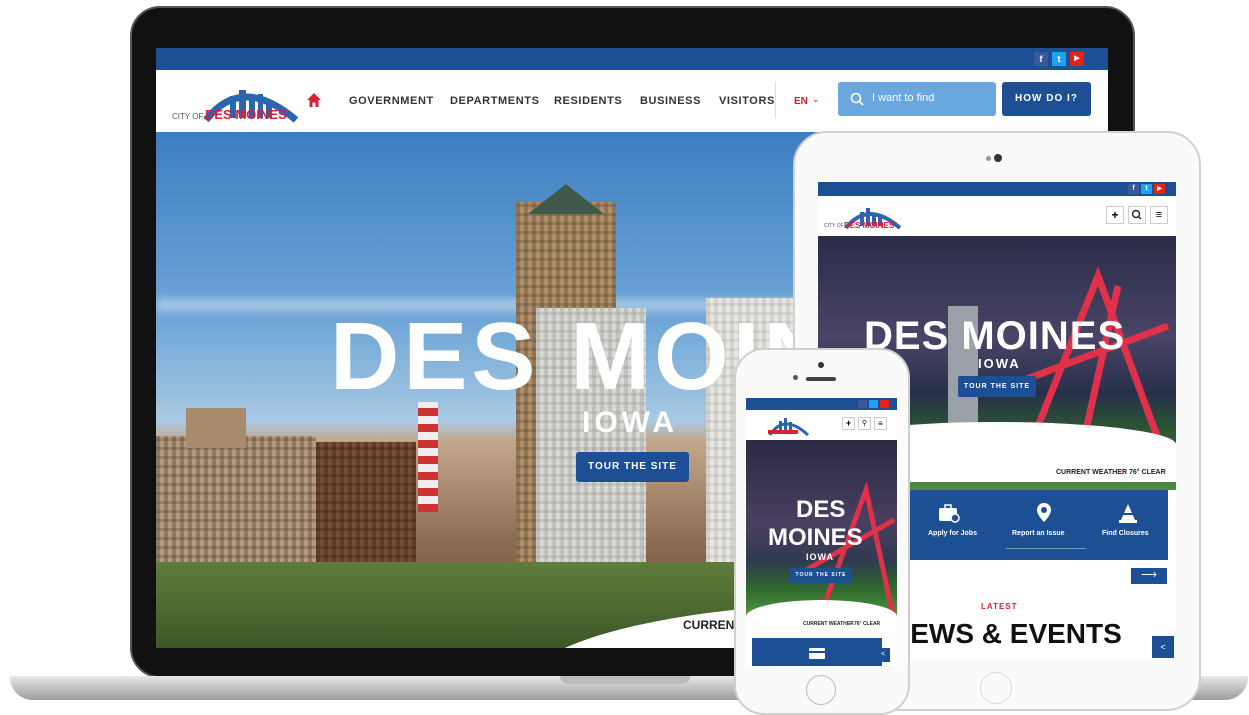  Describe the element at coordinates (862, 404) in the screenshot. I see `facebook-icon` at that location.